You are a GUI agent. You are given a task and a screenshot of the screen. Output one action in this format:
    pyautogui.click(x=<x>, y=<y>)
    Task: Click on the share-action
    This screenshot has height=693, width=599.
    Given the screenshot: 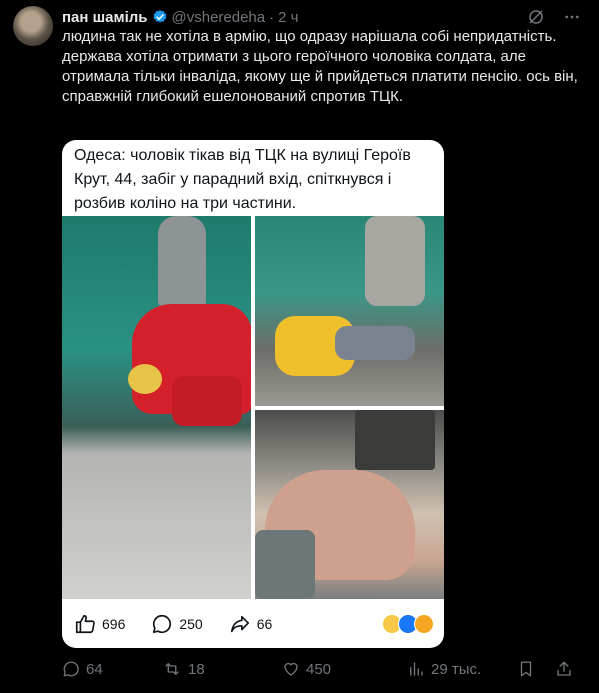 What is the action you would take?
    pyautogui.click(x=564, y=669)
    